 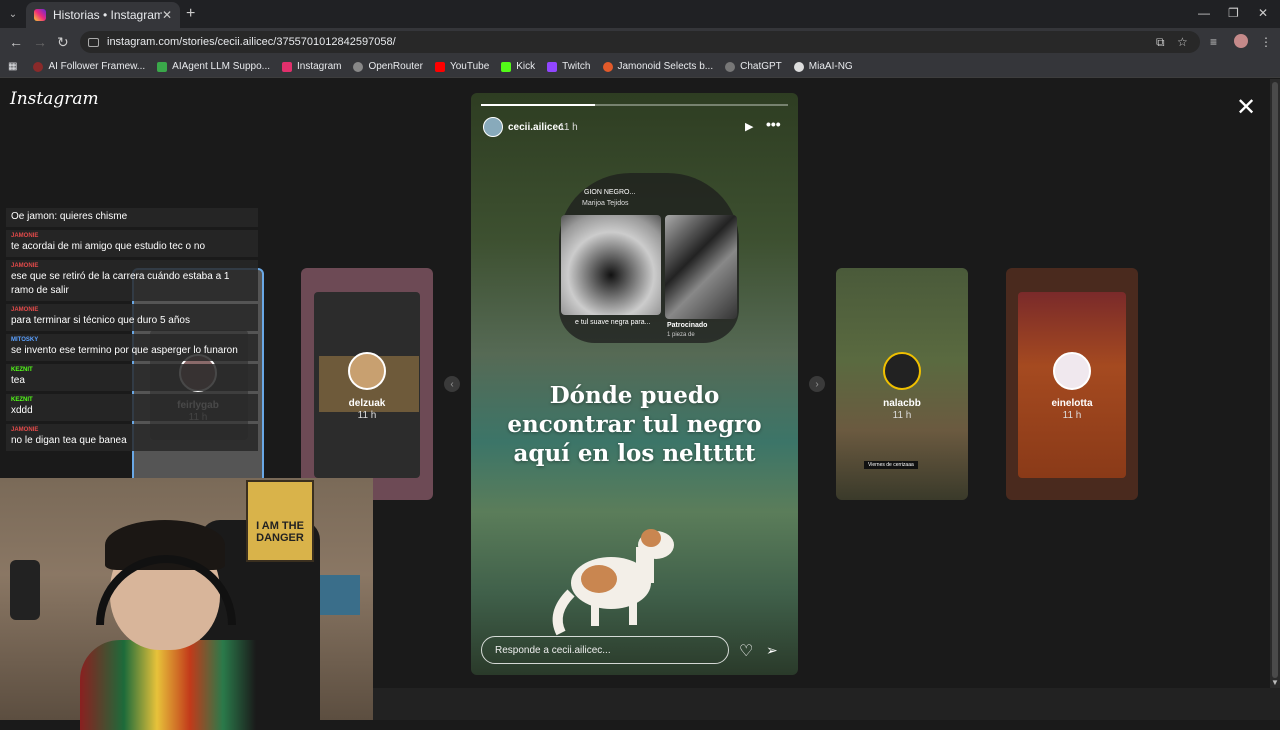 I want to click on bookmark-label: MiaAI-NG, so click(x=830, y=66).